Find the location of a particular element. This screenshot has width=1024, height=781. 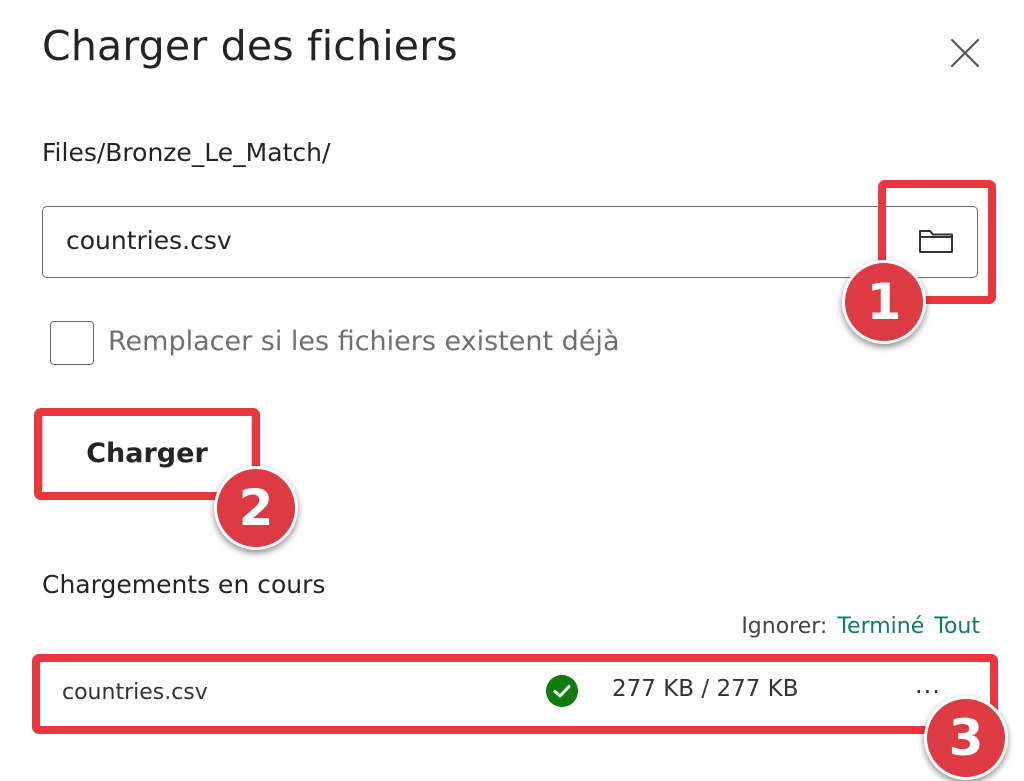

highlight-box-upload-row is located at coordinates (515, 694).